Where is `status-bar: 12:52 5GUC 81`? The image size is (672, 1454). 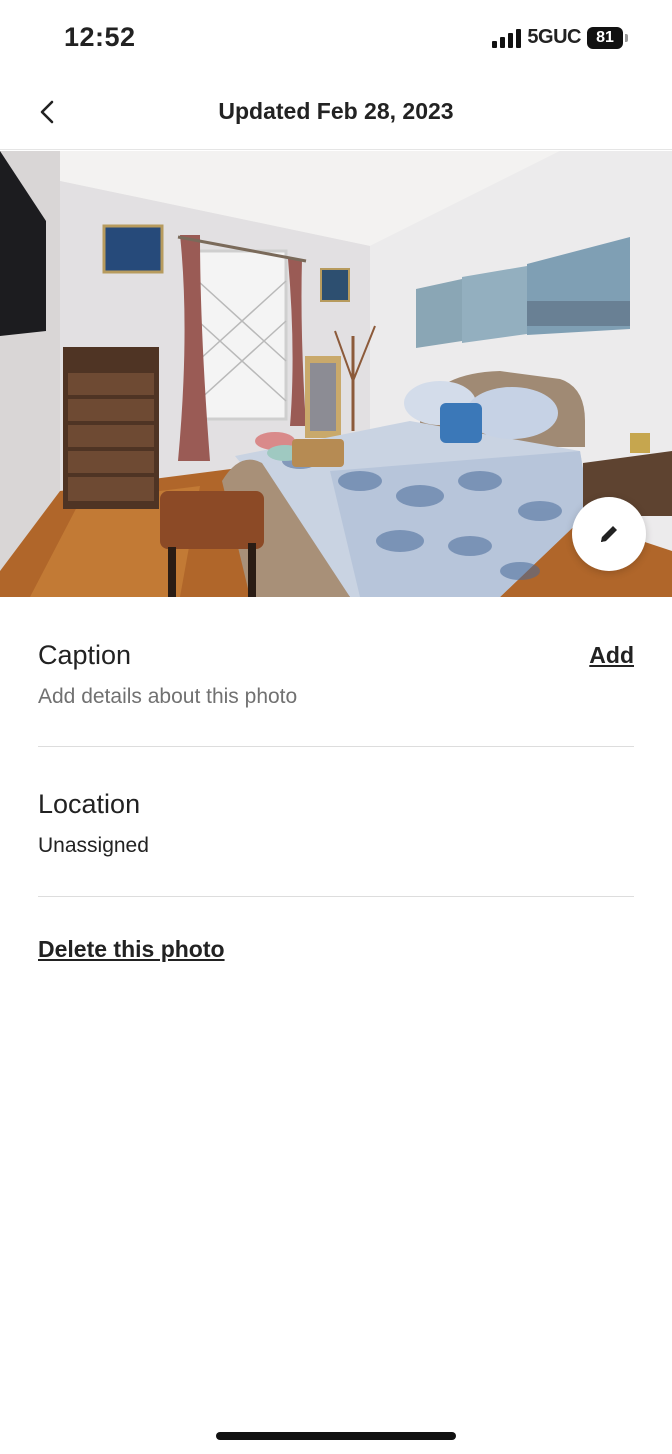 status-bar: 12:52 5GUC 81 is located at coordinates (336, 38).